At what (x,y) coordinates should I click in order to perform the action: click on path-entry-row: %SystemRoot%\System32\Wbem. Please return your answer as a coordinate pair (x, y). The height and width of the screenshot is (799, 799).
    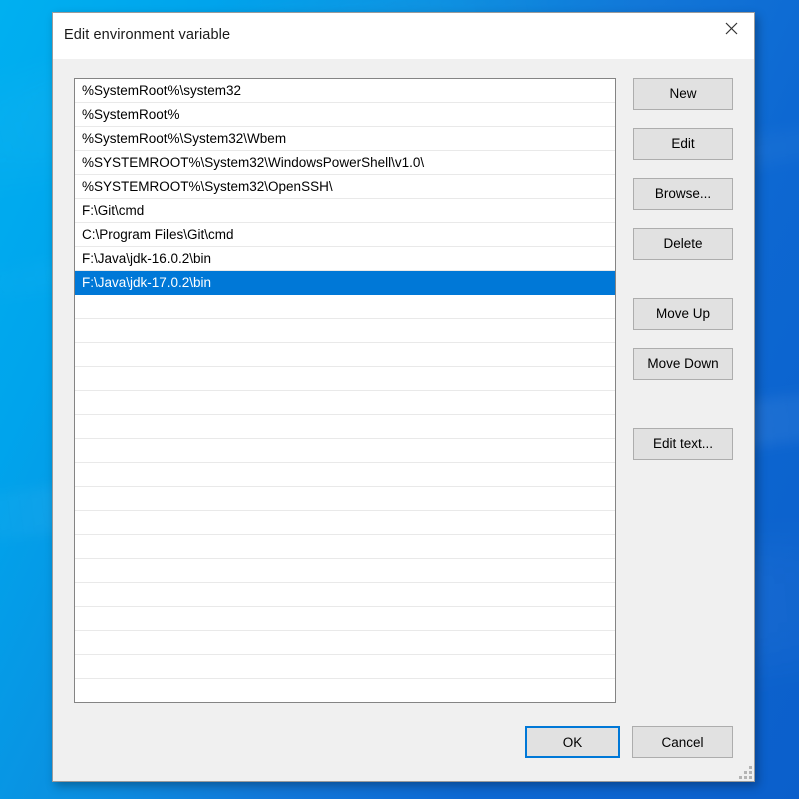
    Looking at the image, I should click on (345, 139).